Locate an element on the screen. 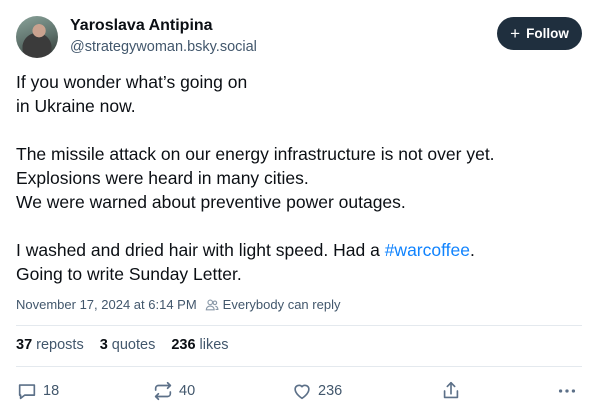  follow-button-label: Follow is located at coordinates (547, 33).